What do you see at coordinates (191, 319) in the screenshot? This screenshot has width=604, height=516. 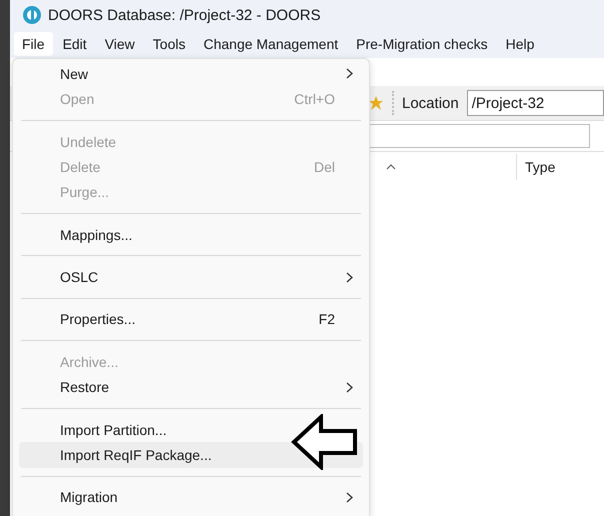 I see `menu-item: Properties... F2` at bounding box center [191, 319].